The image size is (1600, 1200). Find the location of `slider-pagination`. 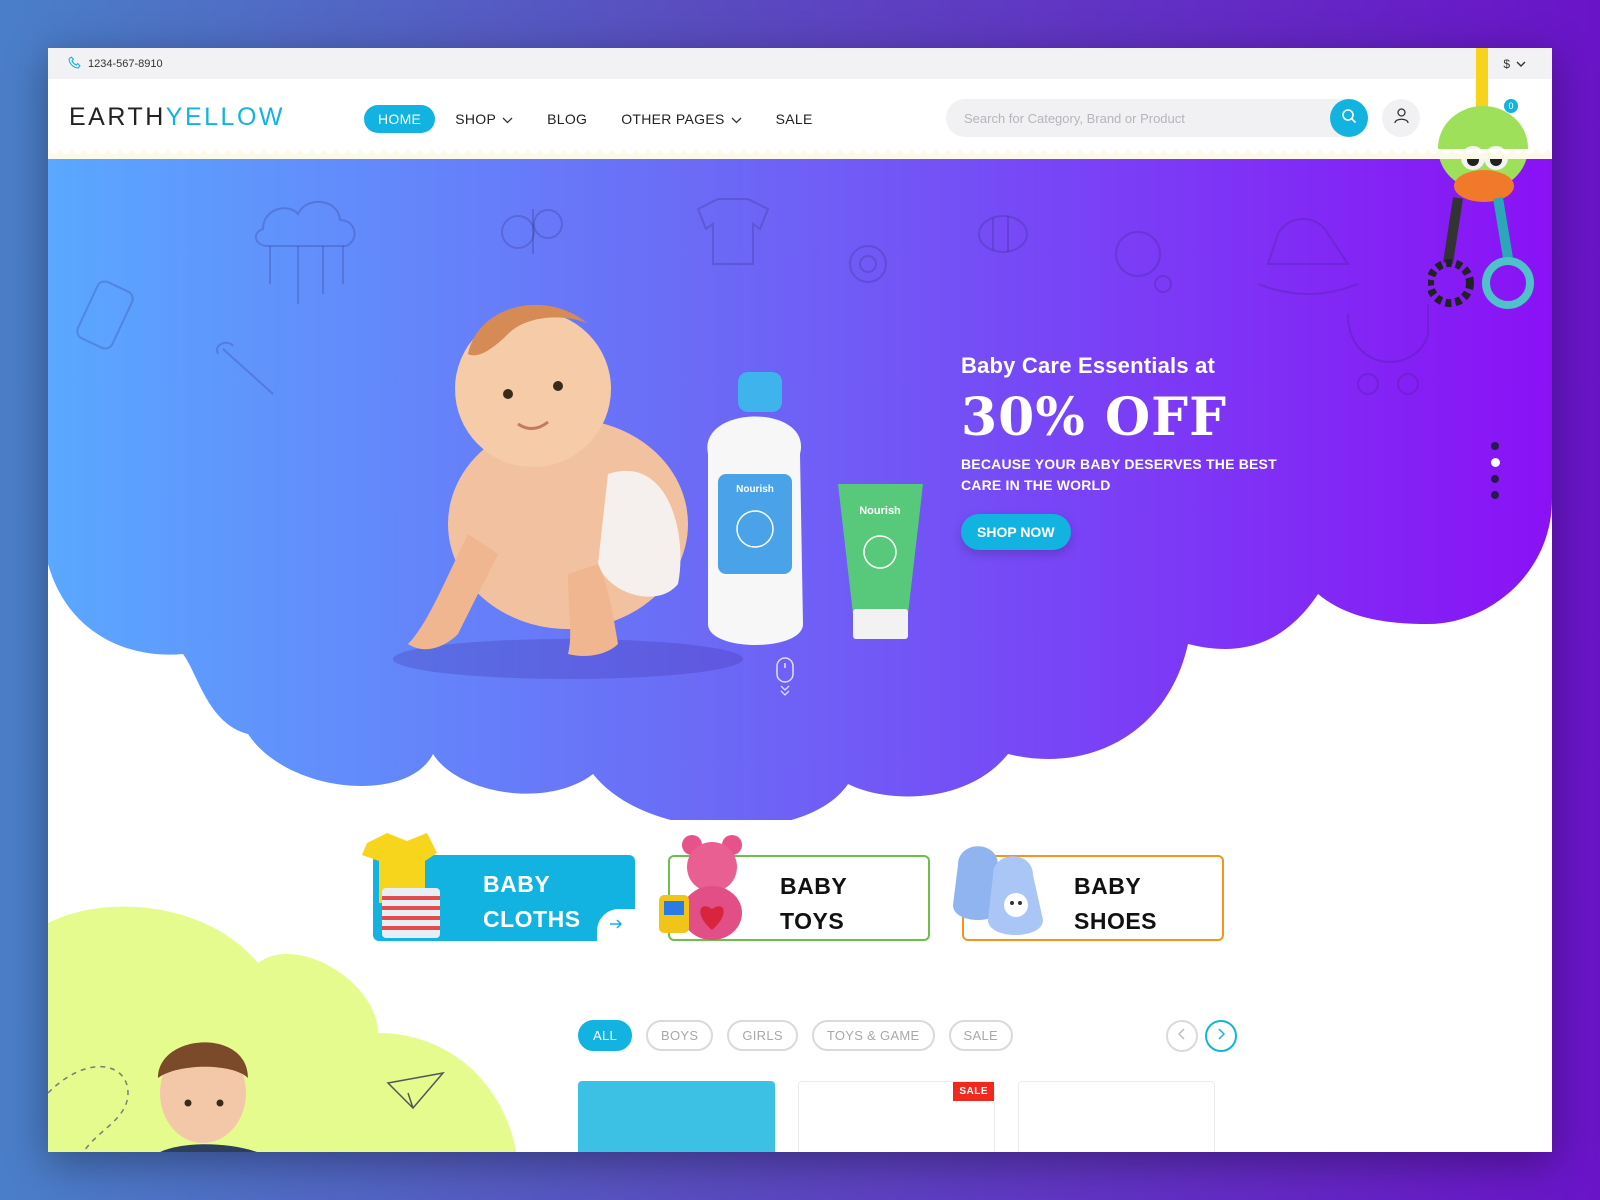

slider-pagination is located at coordinates (1495, 470).